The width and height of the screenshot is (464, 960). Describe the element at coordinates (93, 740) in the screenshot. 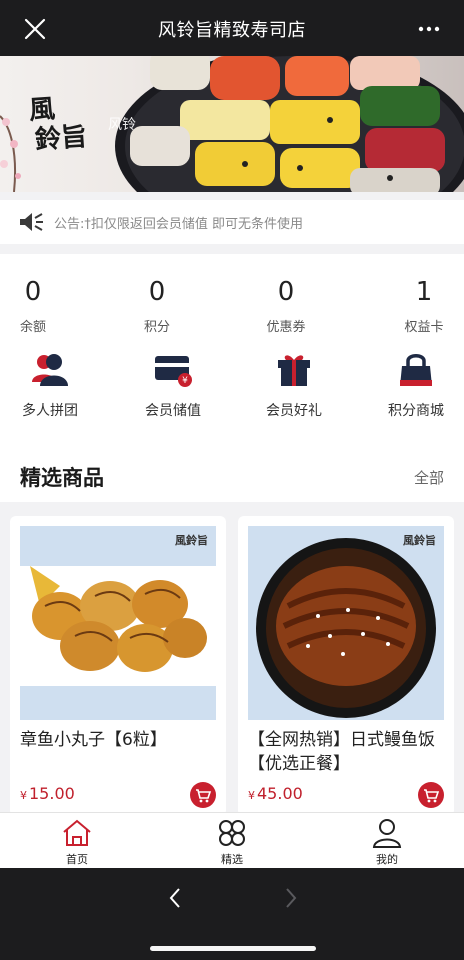

I see `product-name: 章鱼小丸子【6粒】` at that location.